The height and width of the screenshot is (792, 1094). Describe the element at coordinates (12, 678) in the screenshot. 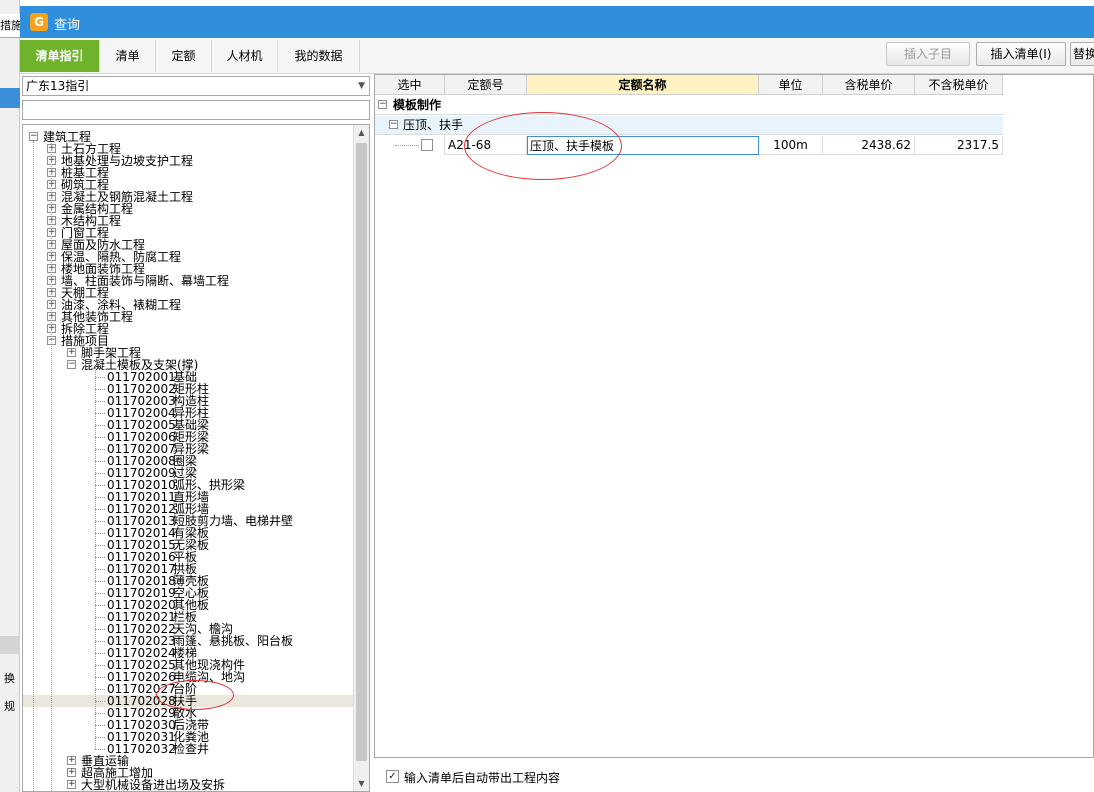

I see `background-button-1: 换` at that location.